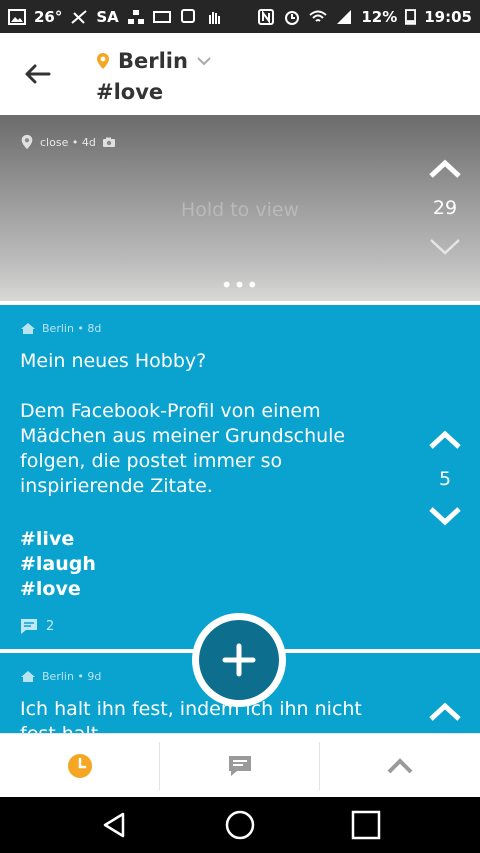  I want to click on wifi-icon, so click(318, 16).